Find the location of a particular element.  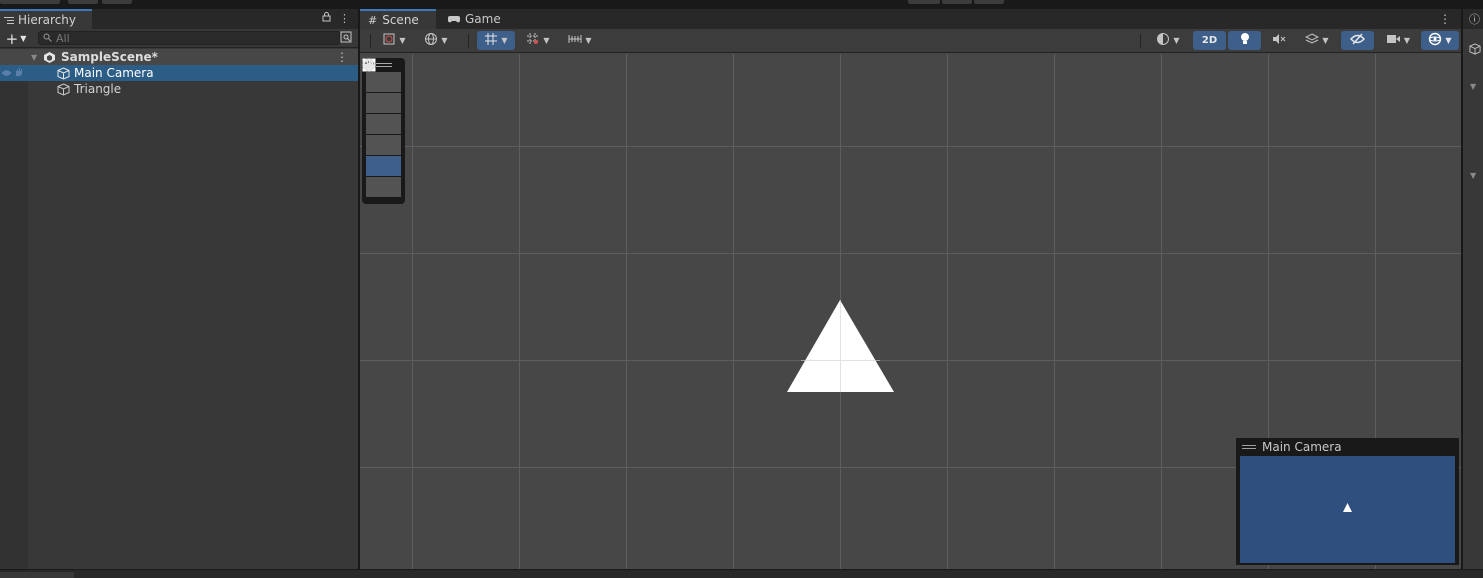

play-button is located at coordinates (924, 2).